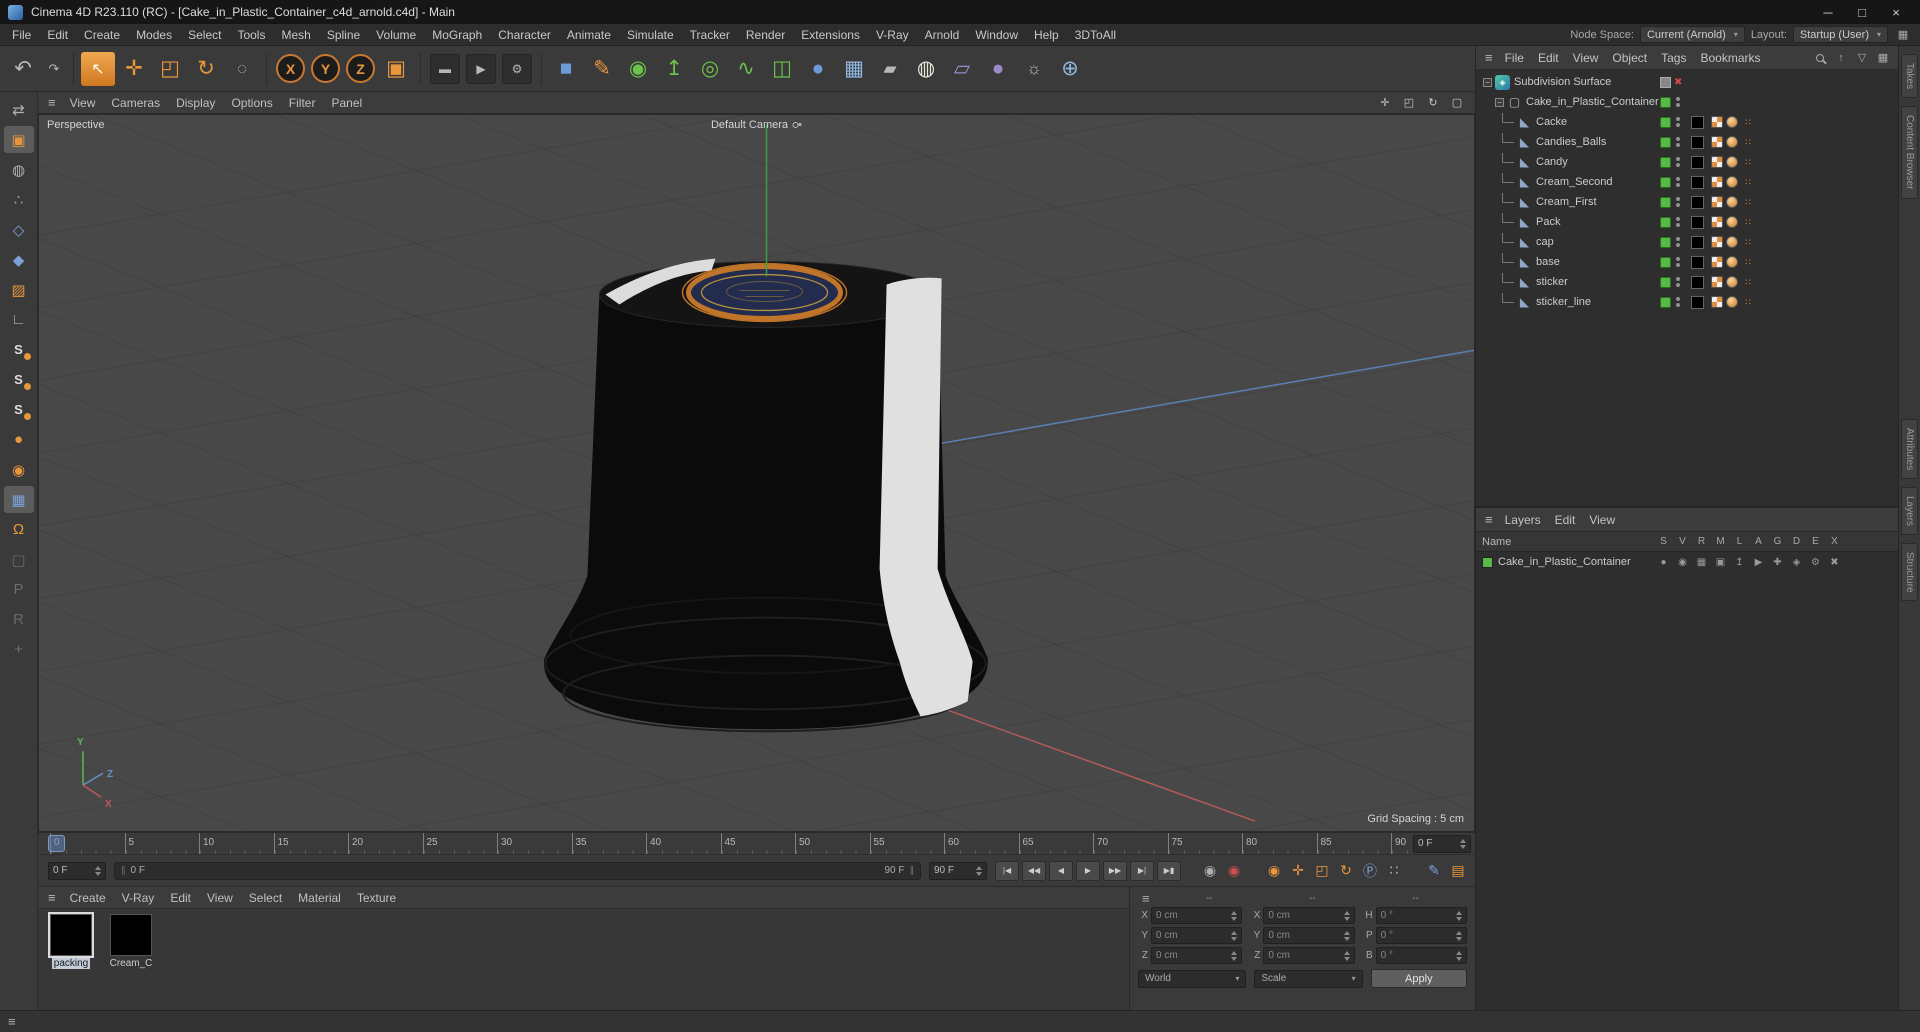  What do you see at coordinates (1834, 562) in the screenshot?
I see `layer-xref-icon: ✖` at bounding box center [1834, 562].